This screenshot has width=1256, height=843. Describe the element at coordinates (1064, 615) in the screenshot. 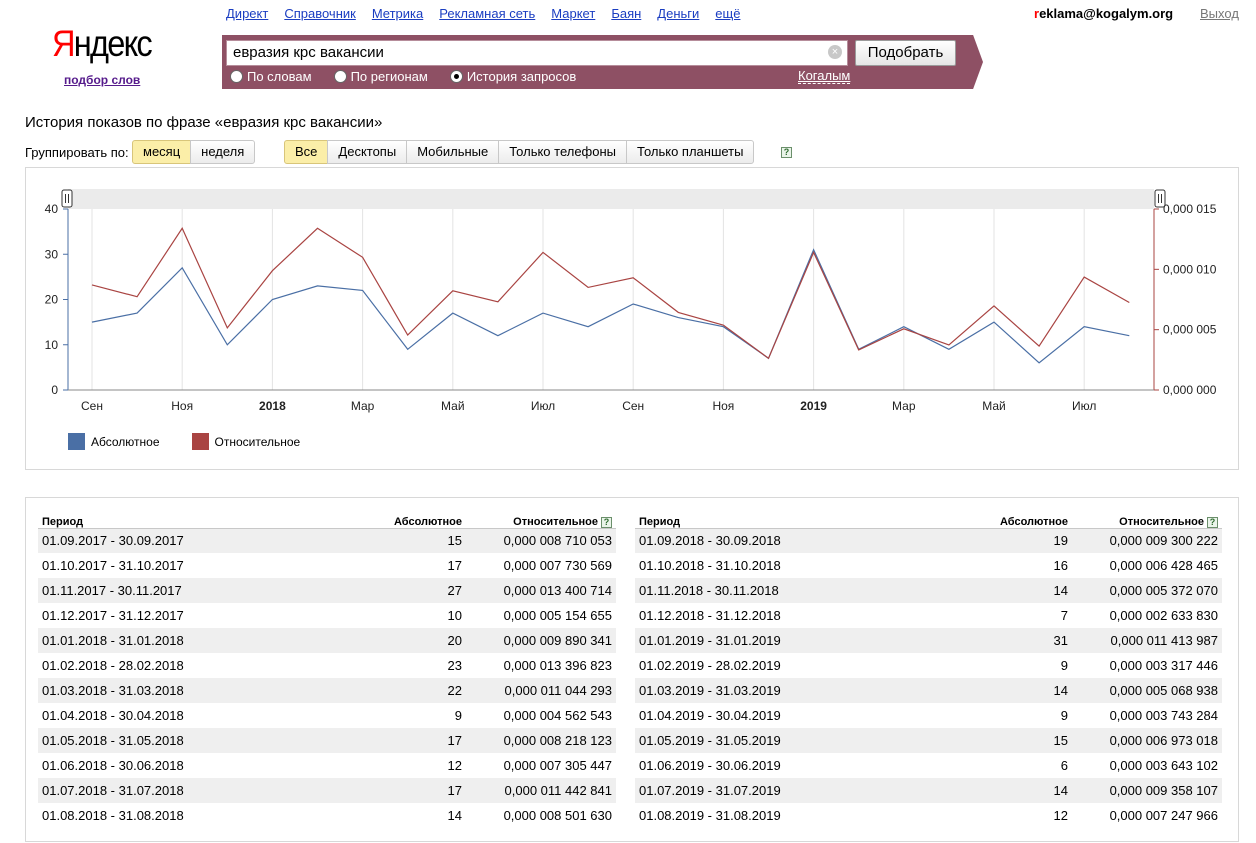

I see `cell-absolute: 7` at that location.